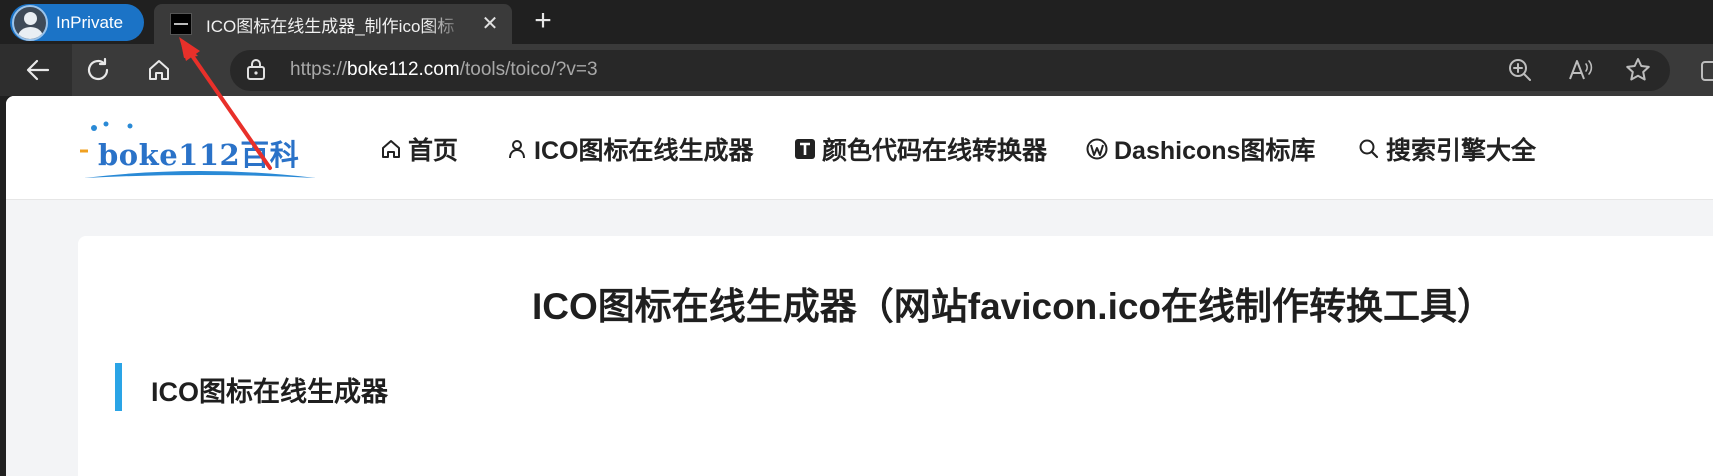  What do you see at coordinates (118, 387) in the screenshot?
I see `section-accent-bar` at bounding box center [118, 387].